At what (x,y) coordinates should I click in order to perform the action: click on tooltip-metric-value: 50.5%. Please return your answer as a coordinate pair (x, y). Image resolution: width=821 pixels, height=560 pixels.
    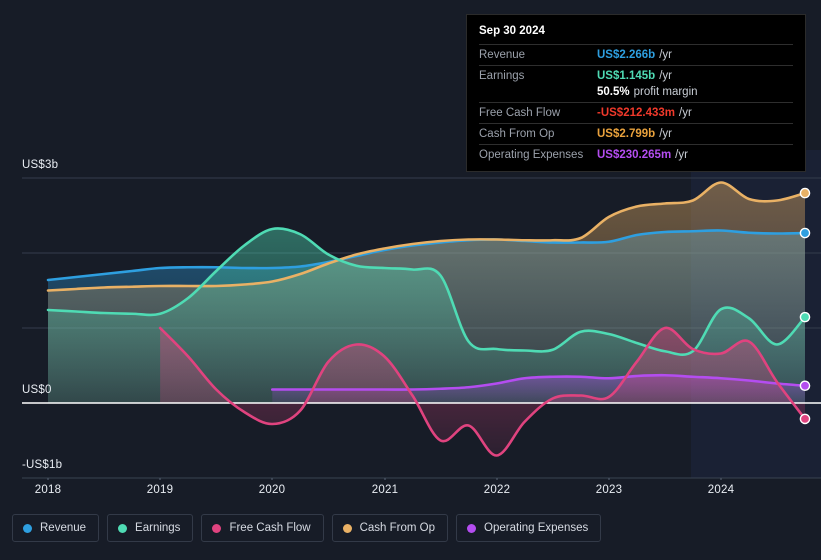
    Looking at the image, I should click on (613, 92).